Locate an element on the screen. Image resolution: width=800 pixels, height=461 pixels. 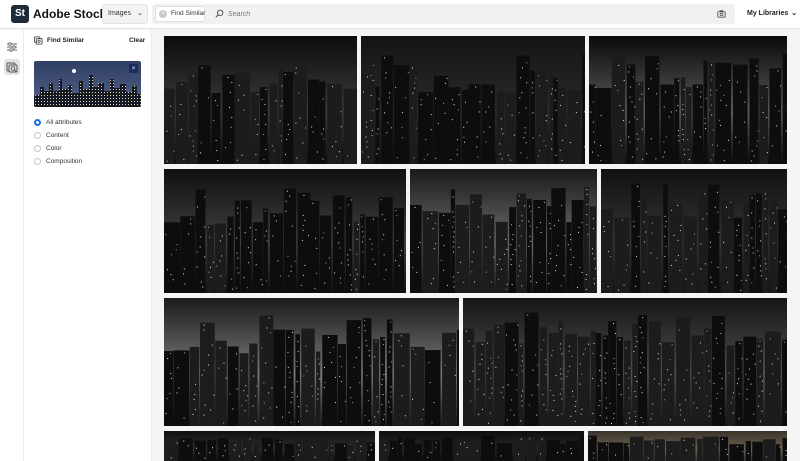
radio-selected-icon is located at coordinates (37, 122).